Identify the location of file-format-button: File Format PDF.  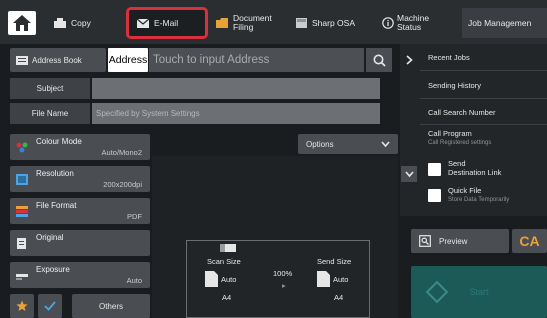
(80, 211).